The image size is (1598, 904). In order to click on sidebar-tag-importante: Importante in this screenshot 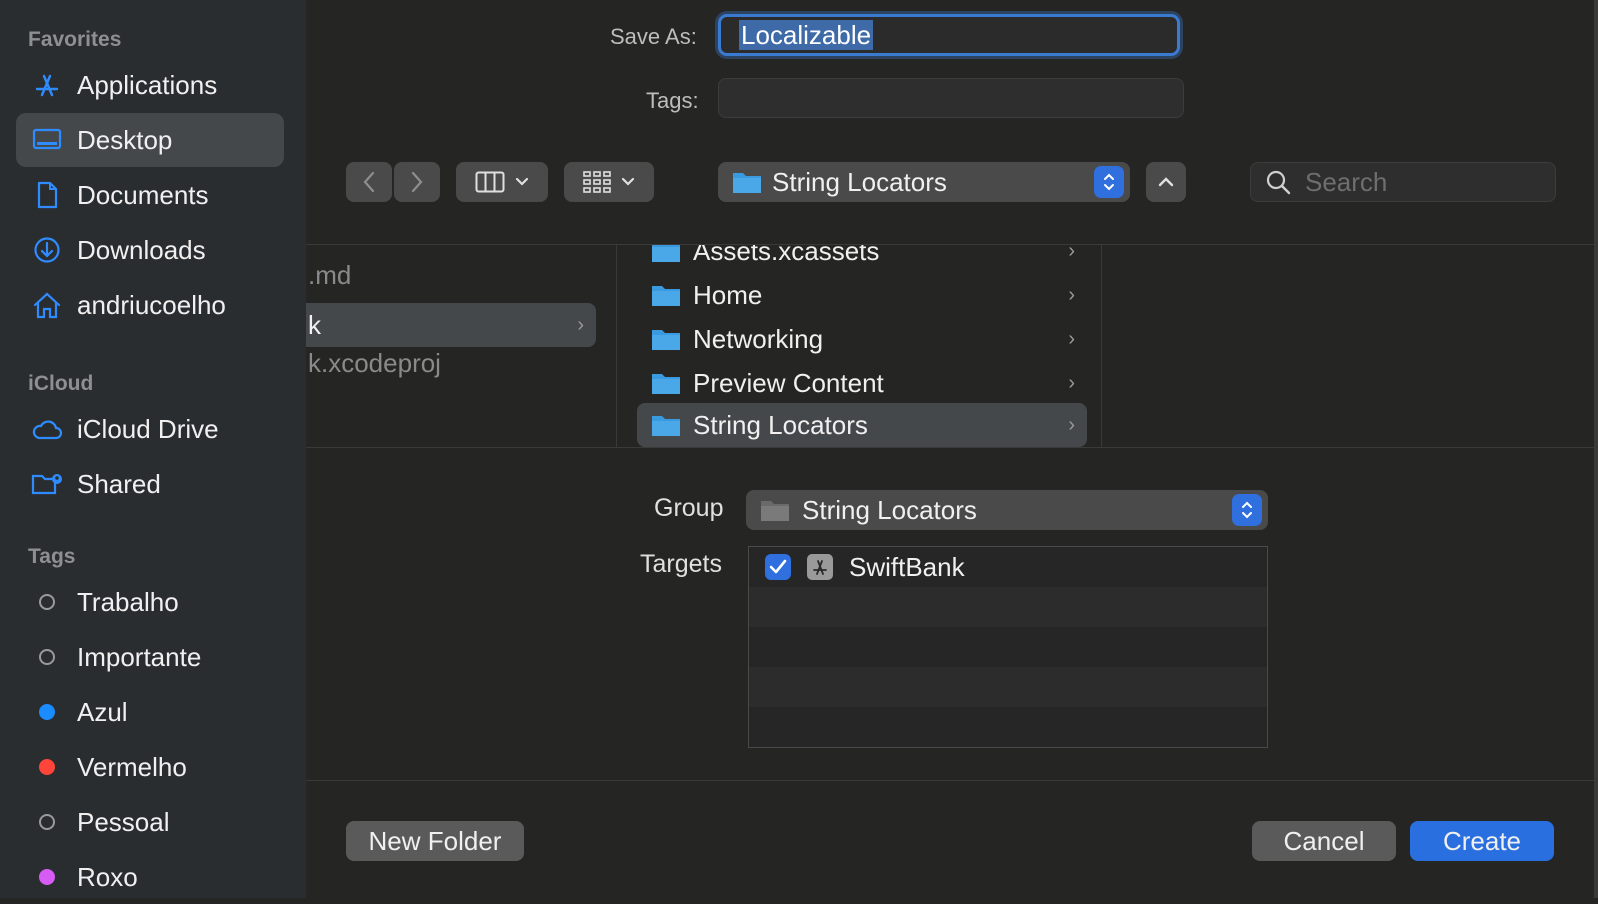, I will do `click(150, 657)`.